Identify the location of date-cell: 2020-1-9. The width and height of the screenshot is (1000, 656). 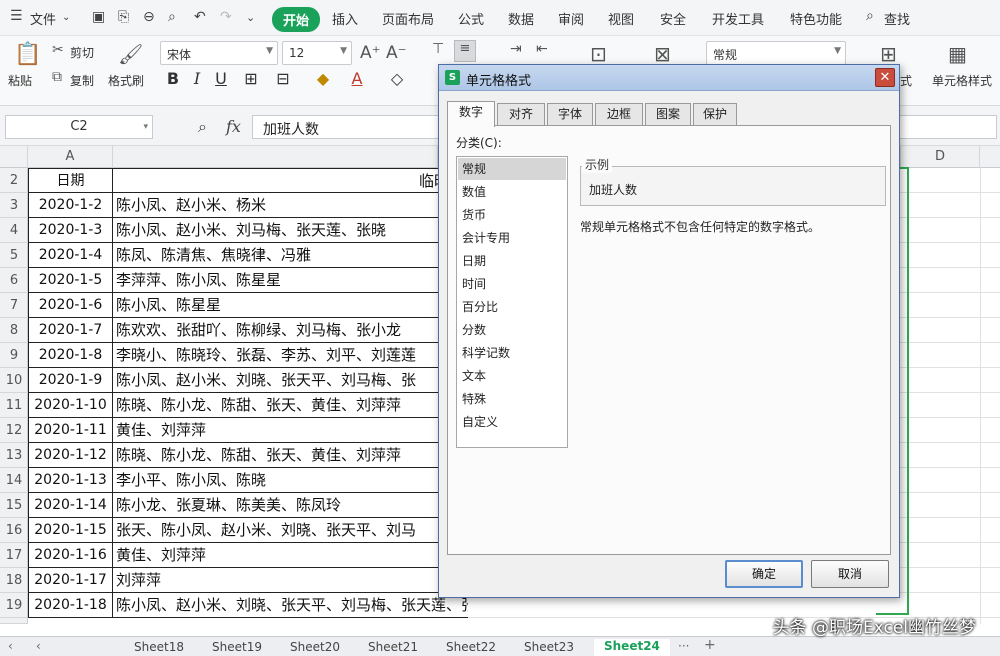
(70, 380).